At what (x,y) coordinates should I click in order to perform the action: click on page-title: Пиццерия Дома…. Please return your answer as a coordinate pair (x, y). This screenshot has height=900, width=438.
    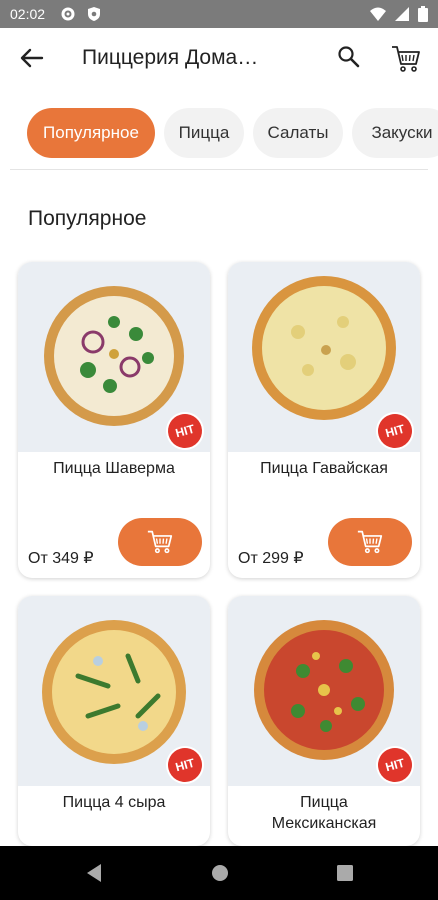
    Looking at the image, I should click on (170, 57).